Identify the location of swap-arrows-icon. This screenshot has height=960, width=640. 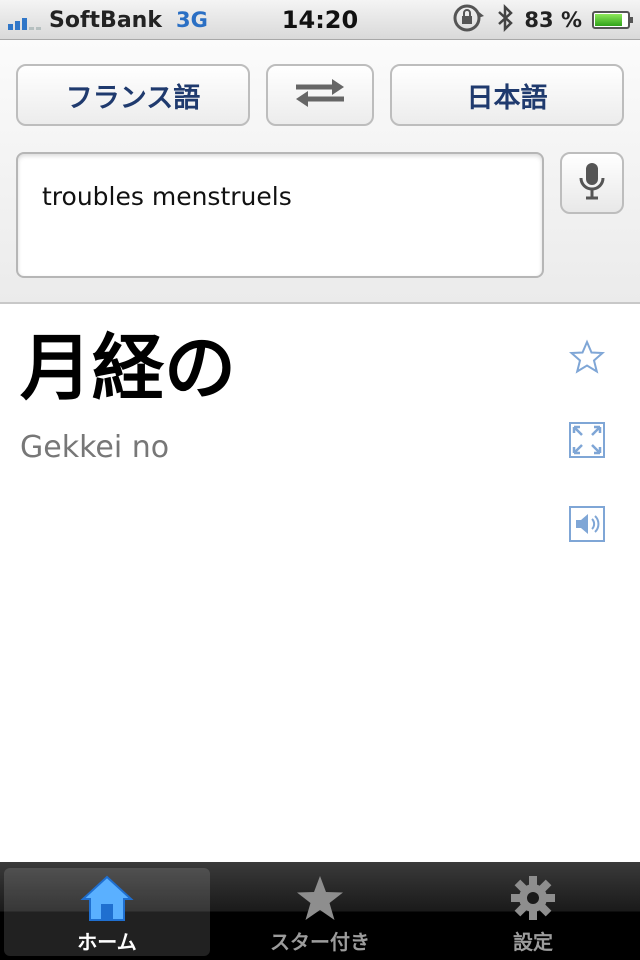
(320, 95).